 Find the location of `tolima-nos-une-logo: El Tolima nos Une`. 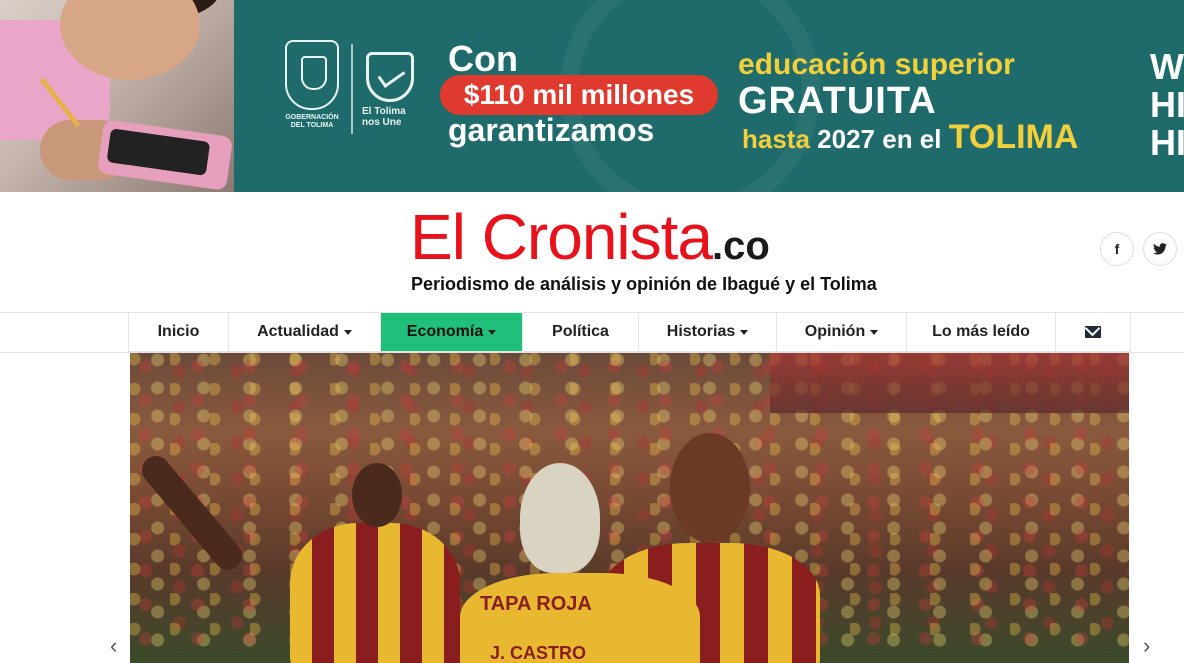

tolima-nos-une-logo: El Tolima nos Une is located at coordinates (392, 93).